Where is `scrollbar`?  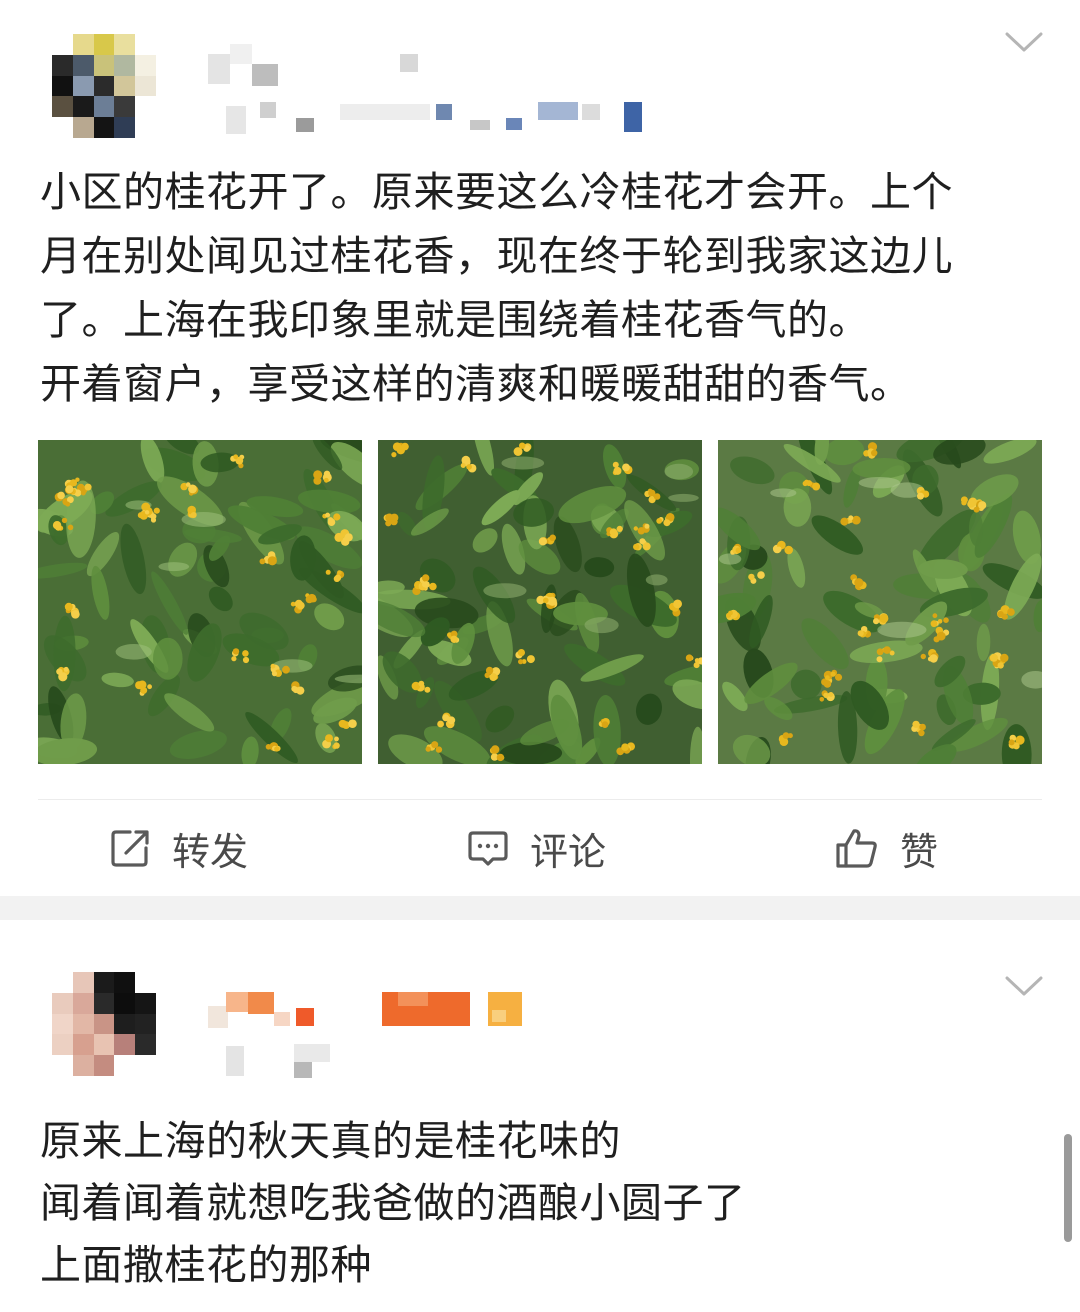 scrollbar is located at coordinates (1068, 1188).